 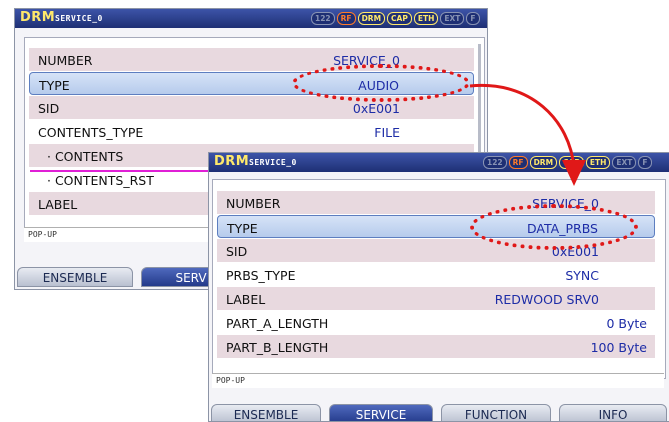 I want to click on audio-highlight-ellipse, so click(x=381, y=83).